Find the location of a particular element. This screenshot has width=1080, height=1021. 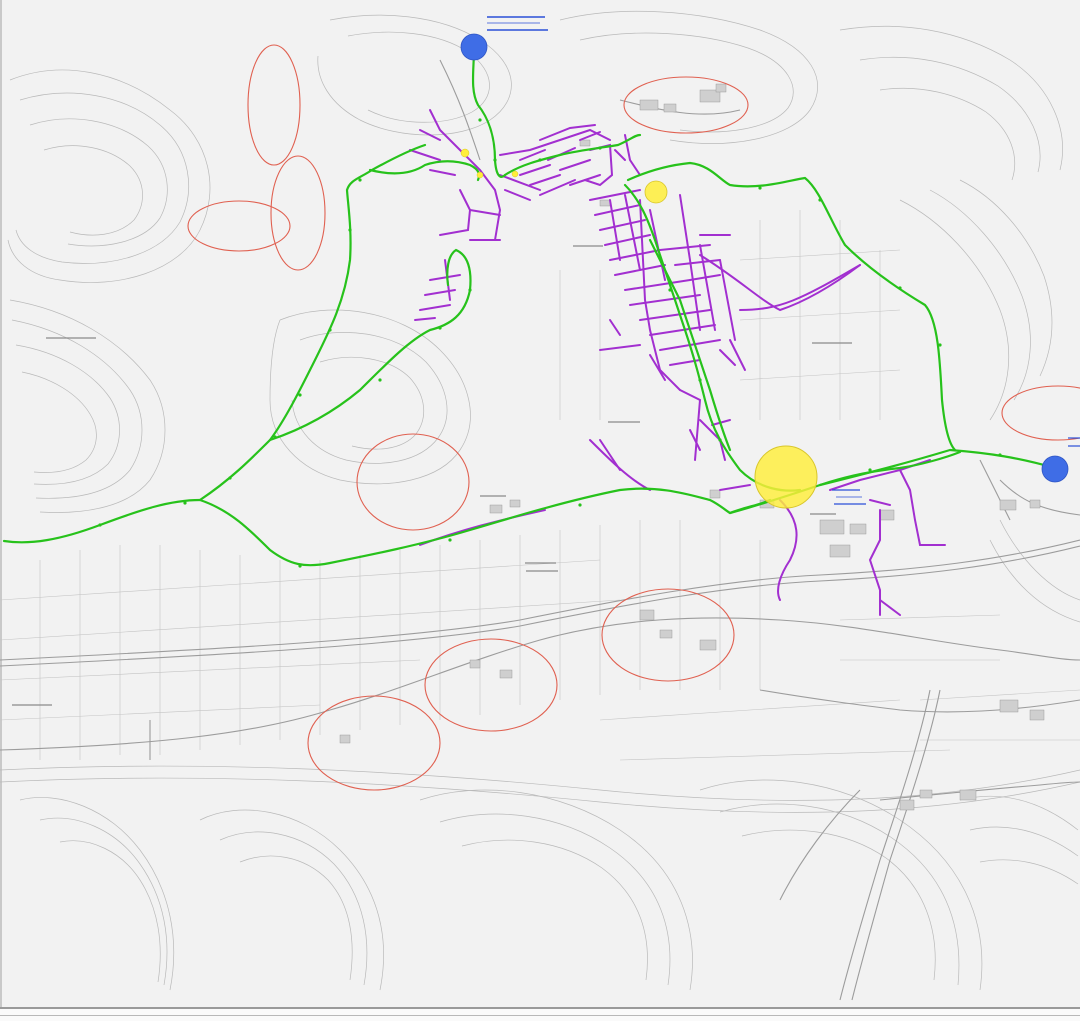

reservoir-north is located at coordinates (474, 47).